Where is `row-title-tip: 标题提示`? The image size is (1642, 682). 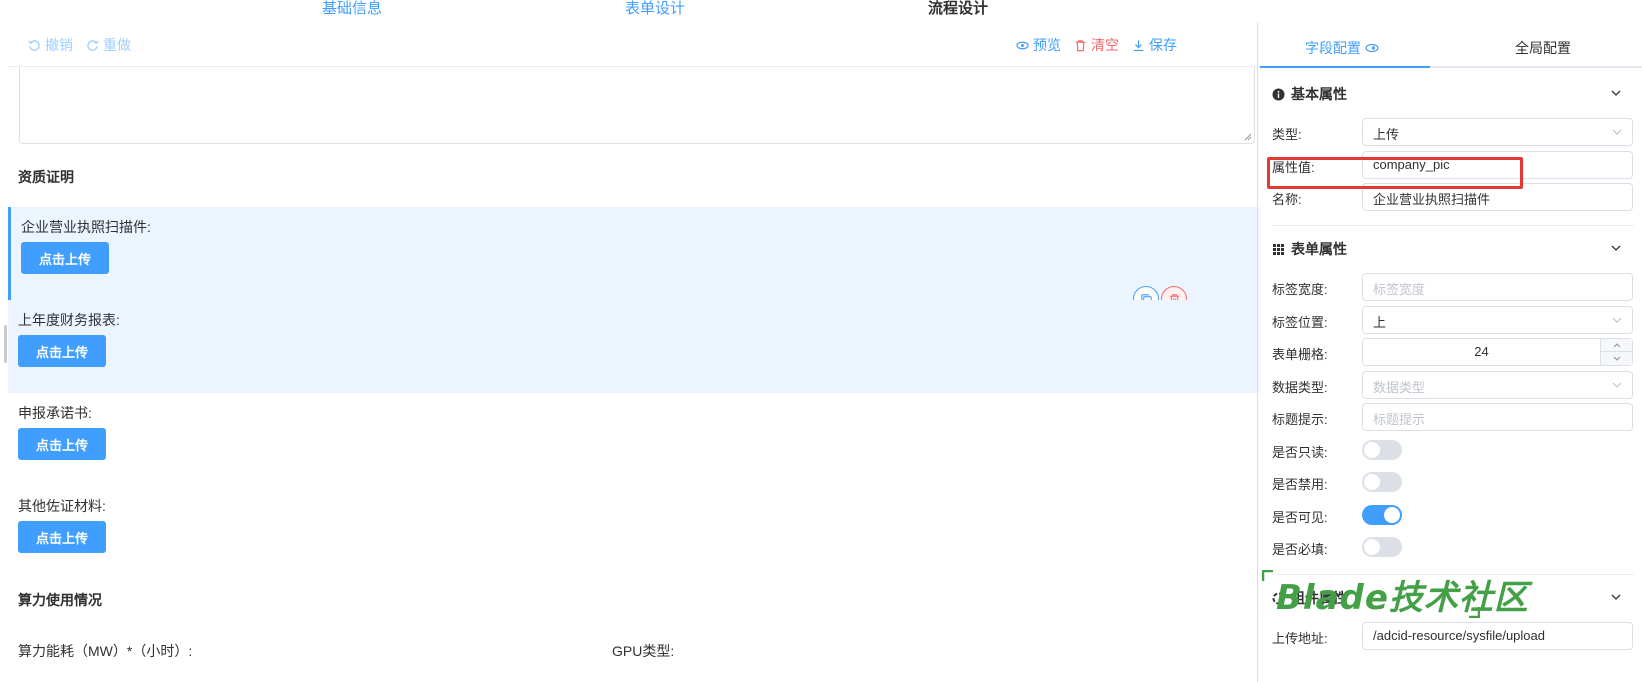
row-title-tip: 标题提示 is located at coordinates (1453, 417).